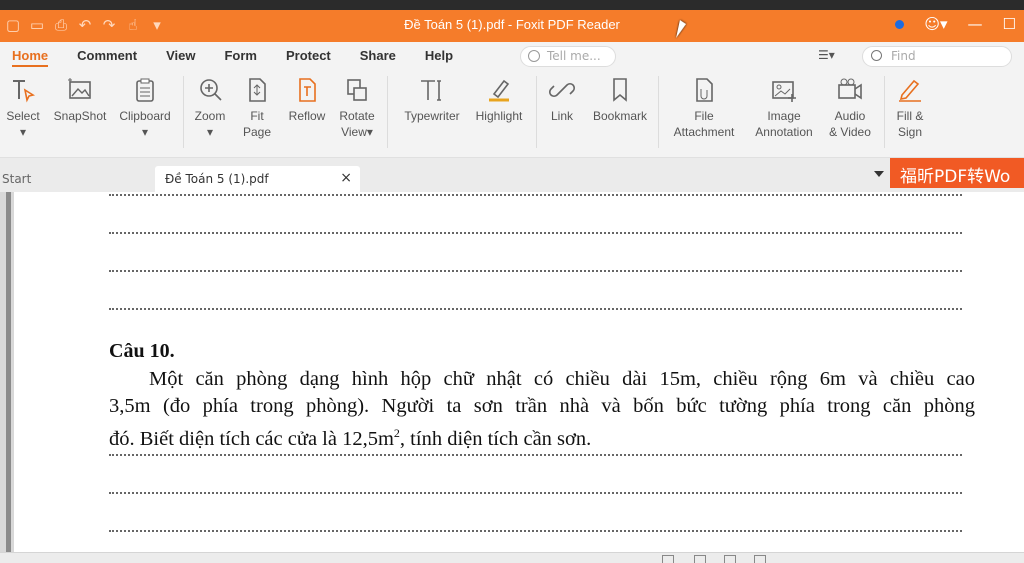  I want to click on menu-share: Share, so click(378, 57).